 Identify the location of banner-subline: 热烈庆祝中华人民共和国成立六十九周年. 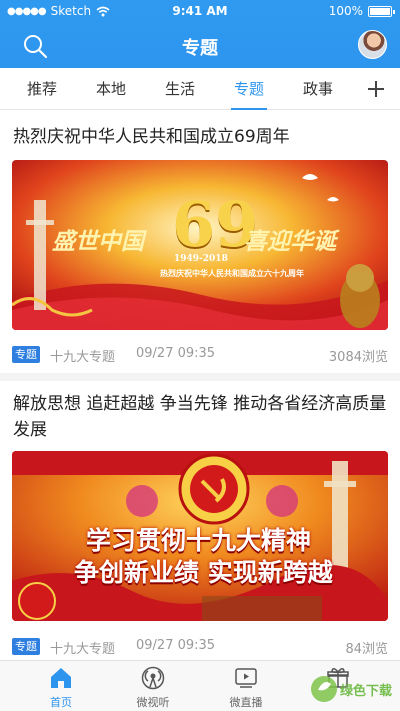
(232, 273).